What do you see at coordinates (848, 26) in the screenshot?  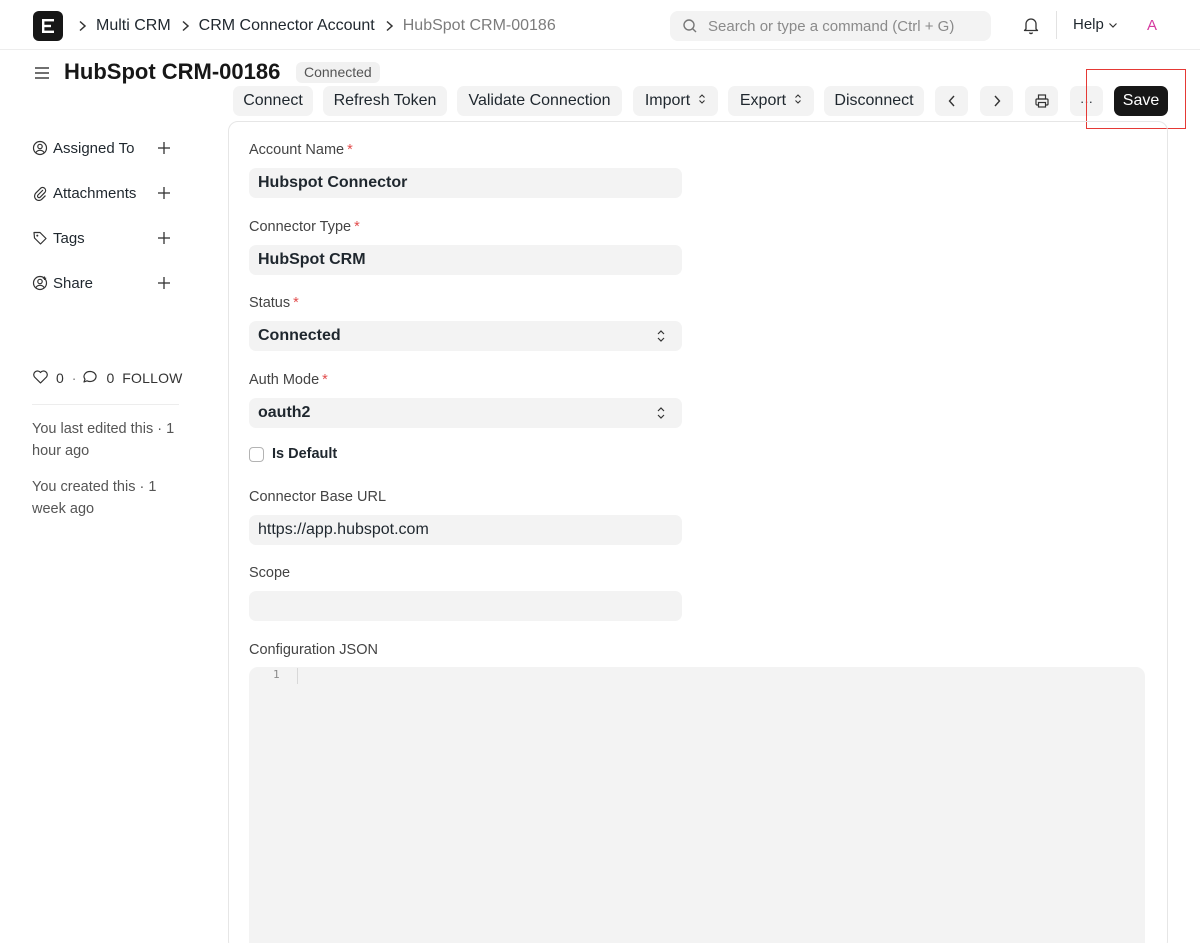 I see `search-input` at bounding box center [848, 26].